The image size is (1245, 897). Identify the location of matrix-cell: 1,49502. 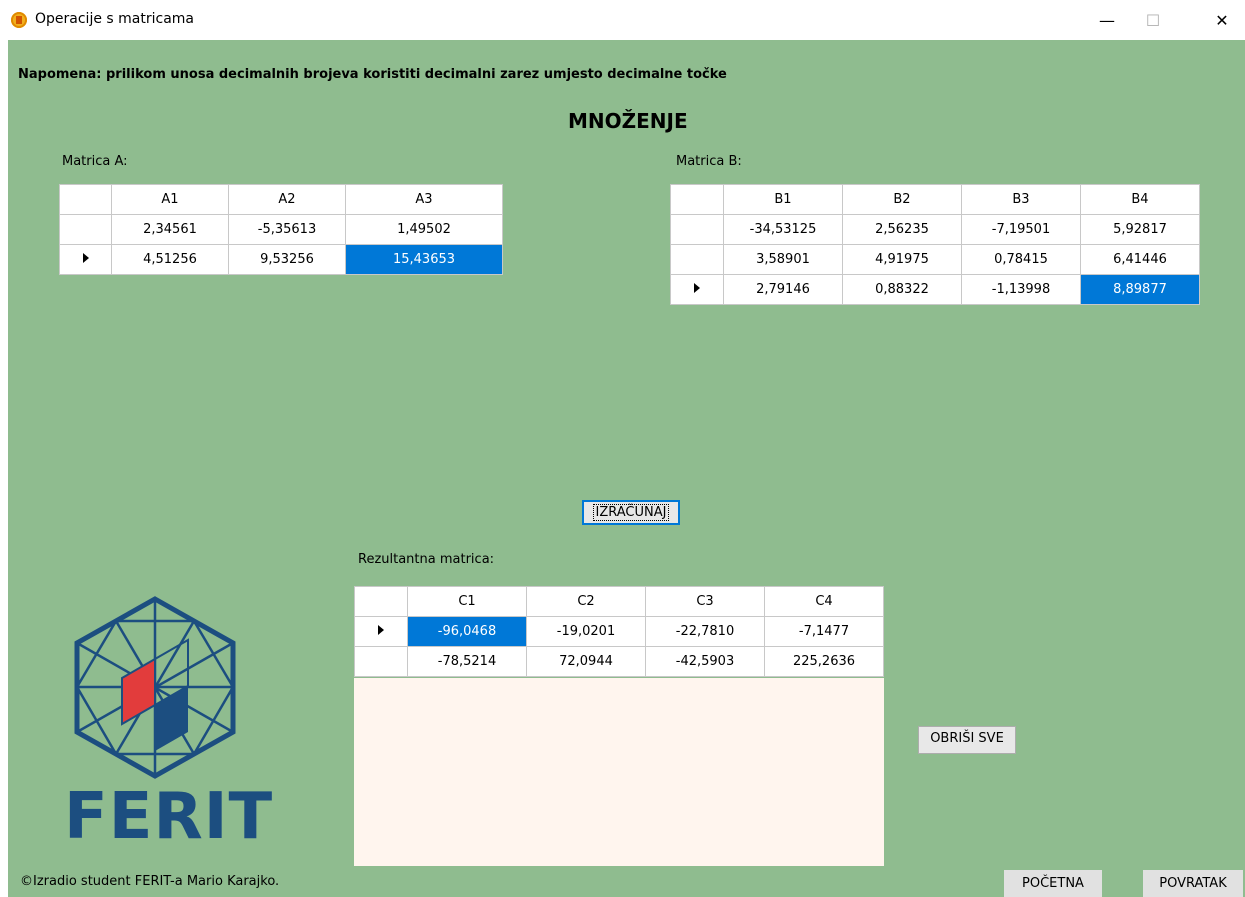
(424, 229).